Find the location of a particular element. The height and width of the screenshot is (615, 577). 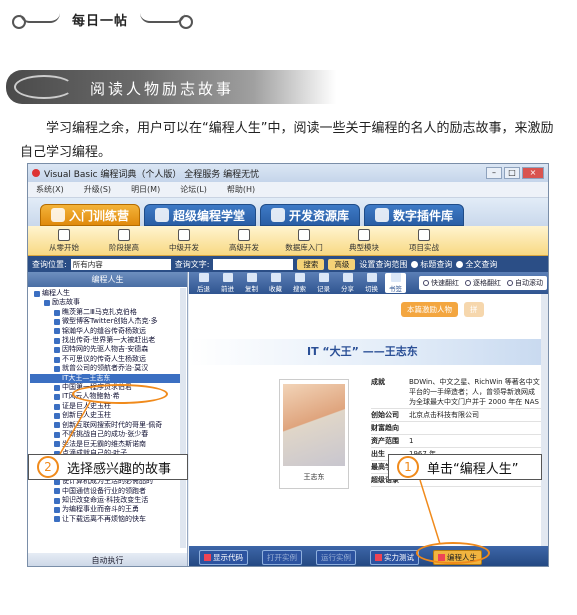

module-start: 从零开始 is located at coordinates (64, 240).